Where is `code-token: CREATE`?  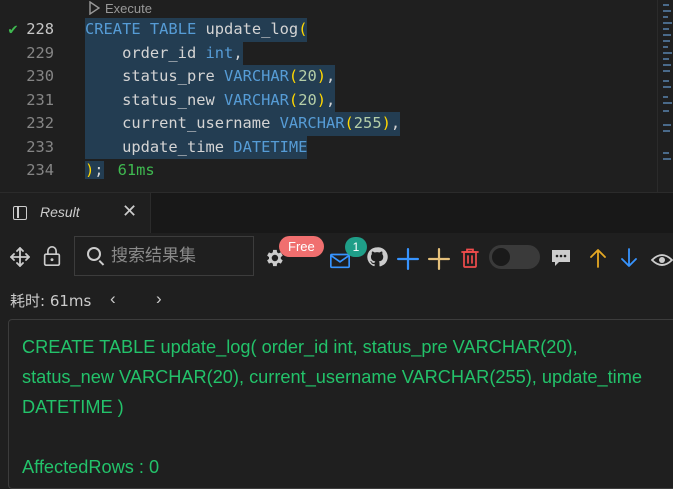 code-token: CREATE is located at coordinates (113, 29).